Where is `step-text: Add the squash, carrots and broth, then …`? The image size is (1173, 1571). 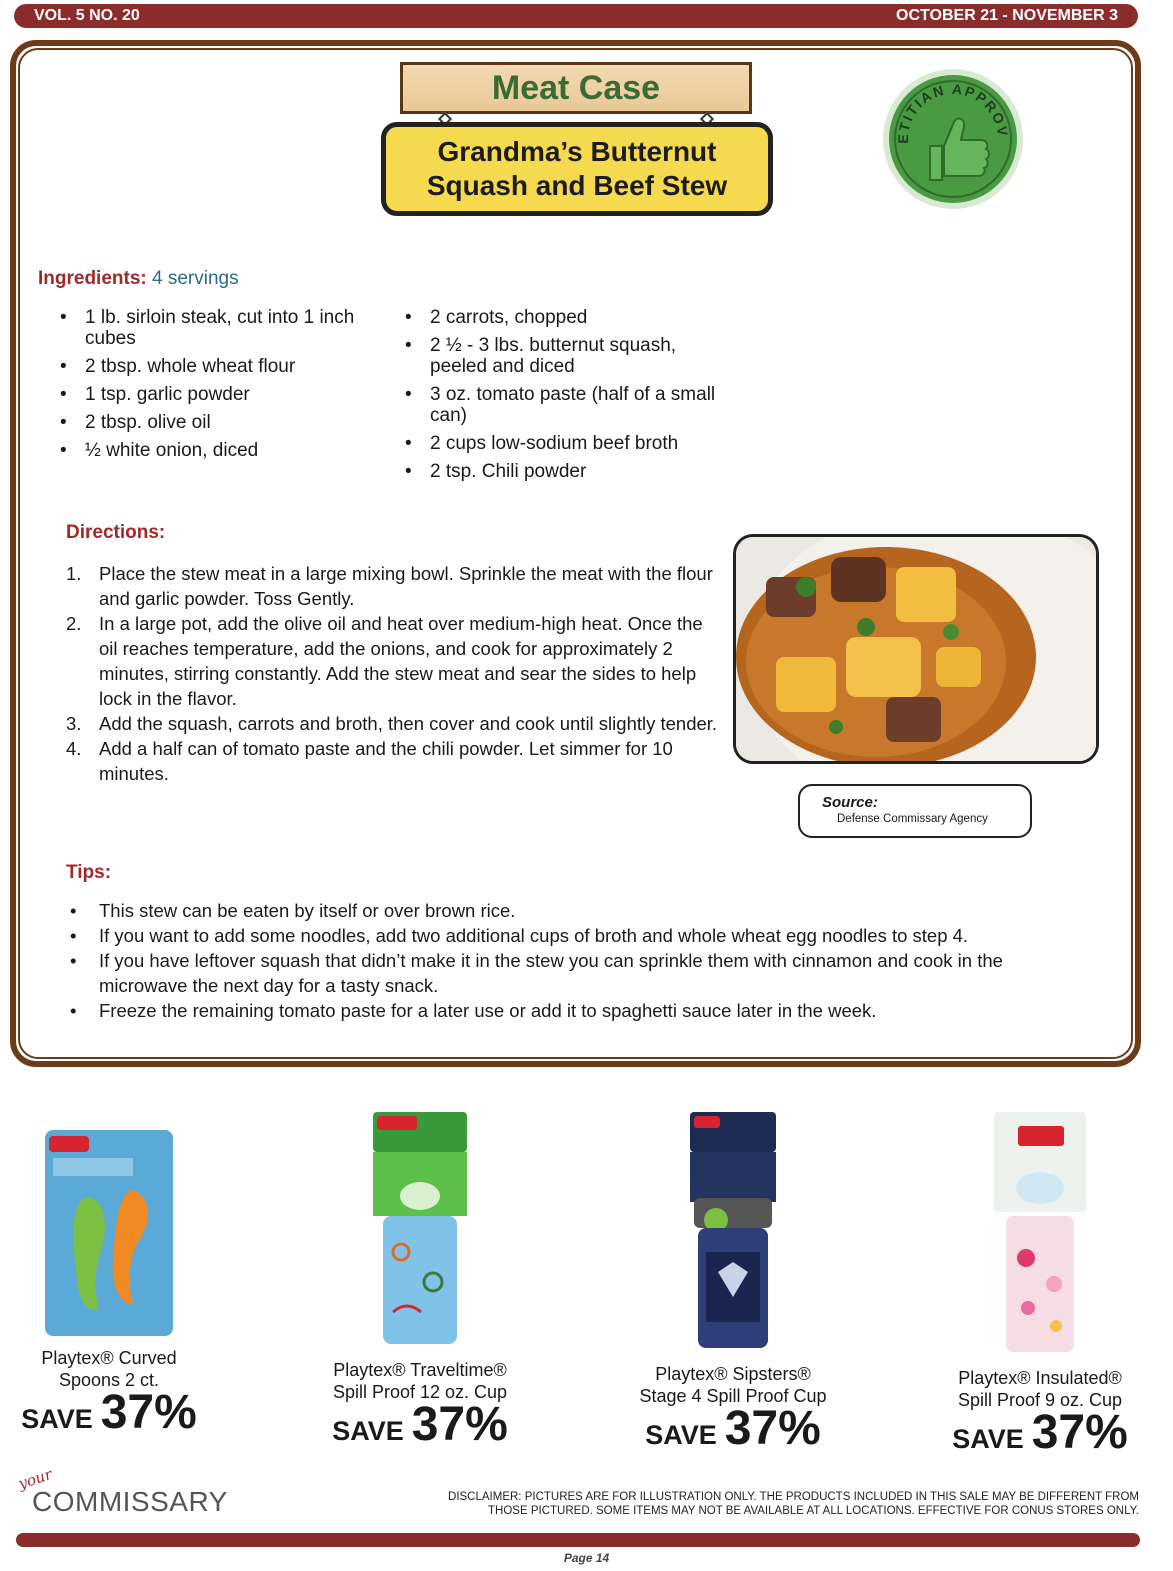
step-text: Add the squash, carrots and broth, then … is located at coordinates (408, 723).